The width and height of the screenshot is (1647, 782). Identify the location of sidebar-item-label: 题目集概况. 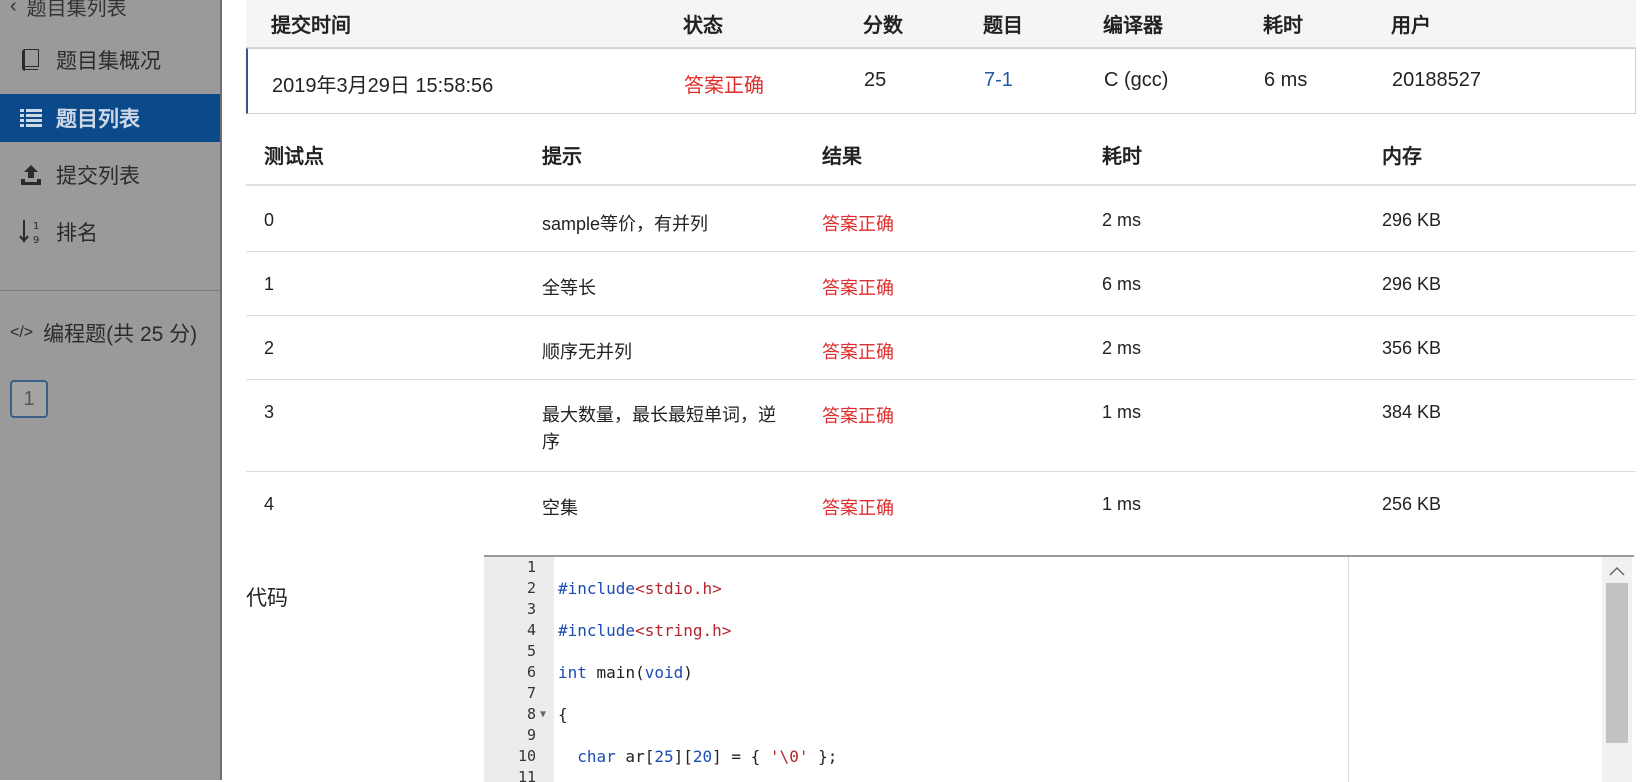
(108, 61).